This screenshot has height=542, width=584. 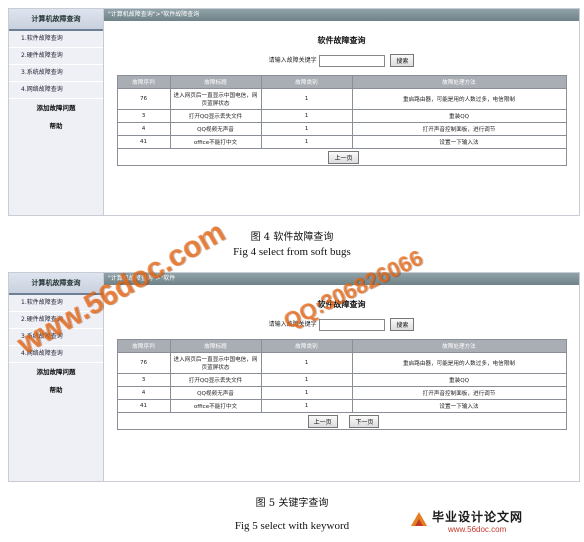 I want to click on pager-cell: 上一页, so click(x=341, y=157).